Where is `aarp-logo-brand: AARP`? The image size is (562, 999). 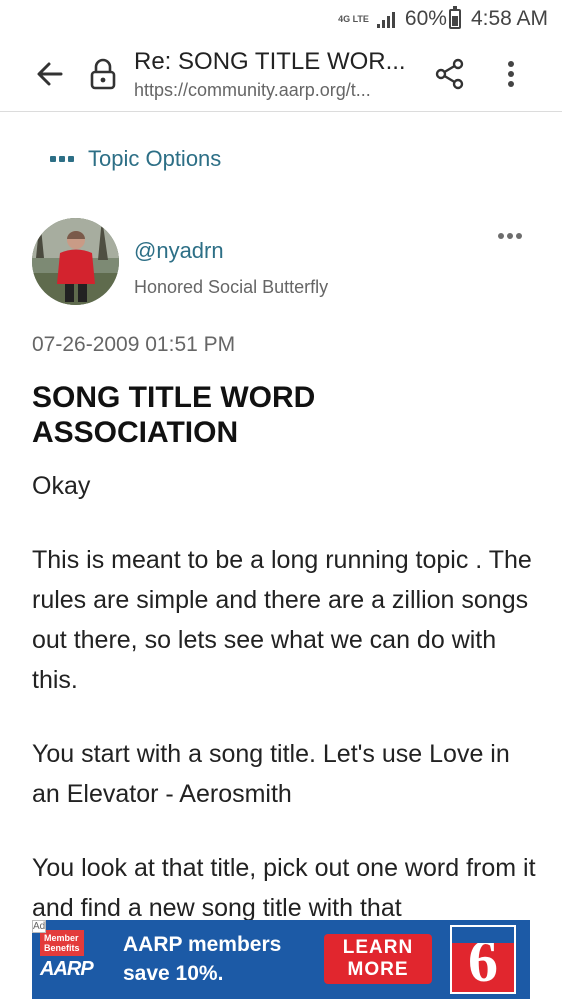
aarp-logo-brand: AARP is located at coordinates (67, 969).